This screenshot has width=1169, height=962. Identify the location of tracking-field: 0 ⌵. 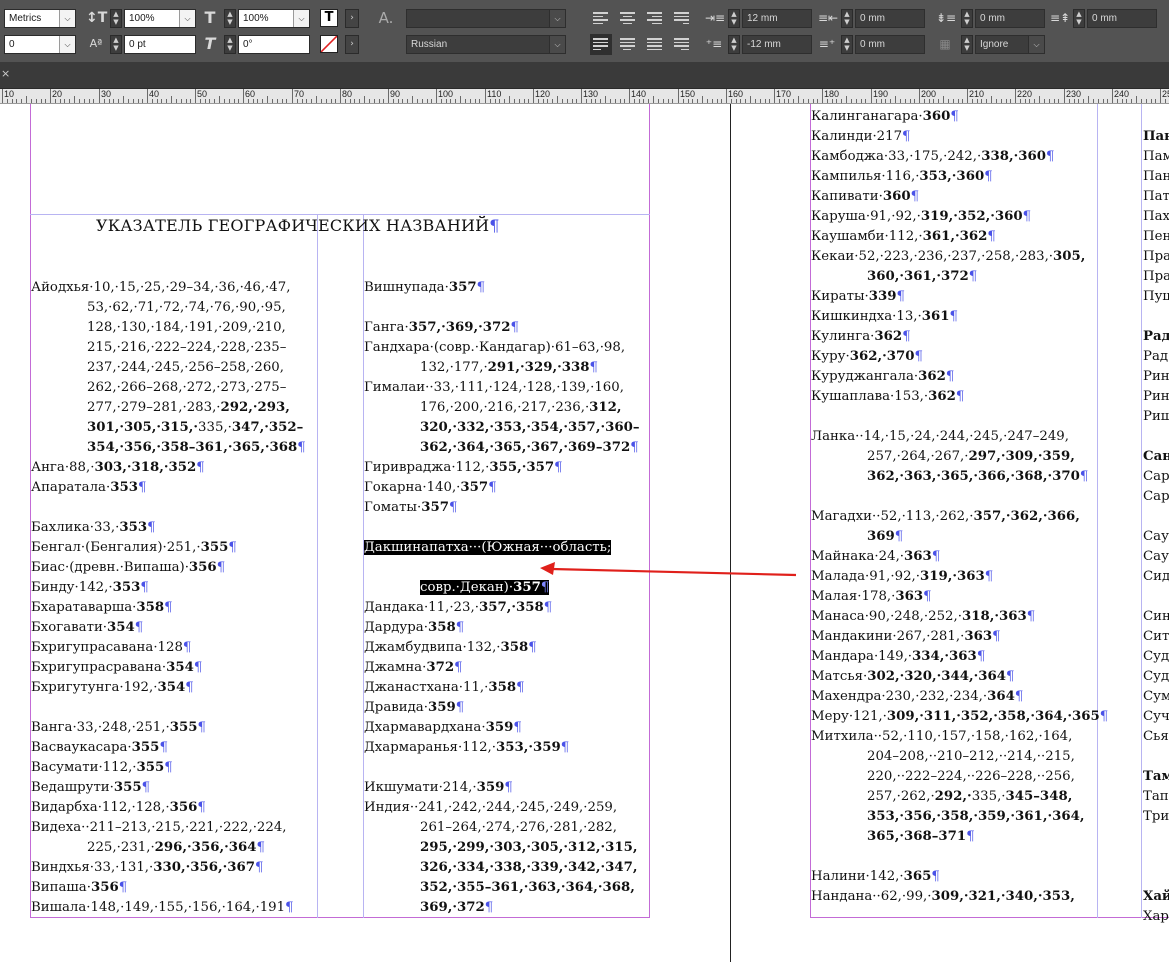
(40, 44).